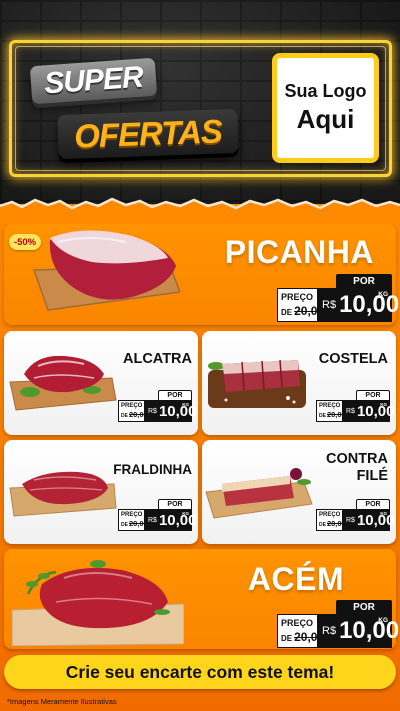  What do you see at coordinates (200, 672) in the screenshot?
I see `cta-banner: Crie seu encarte com este tema!` at bounding box center [200, 672].